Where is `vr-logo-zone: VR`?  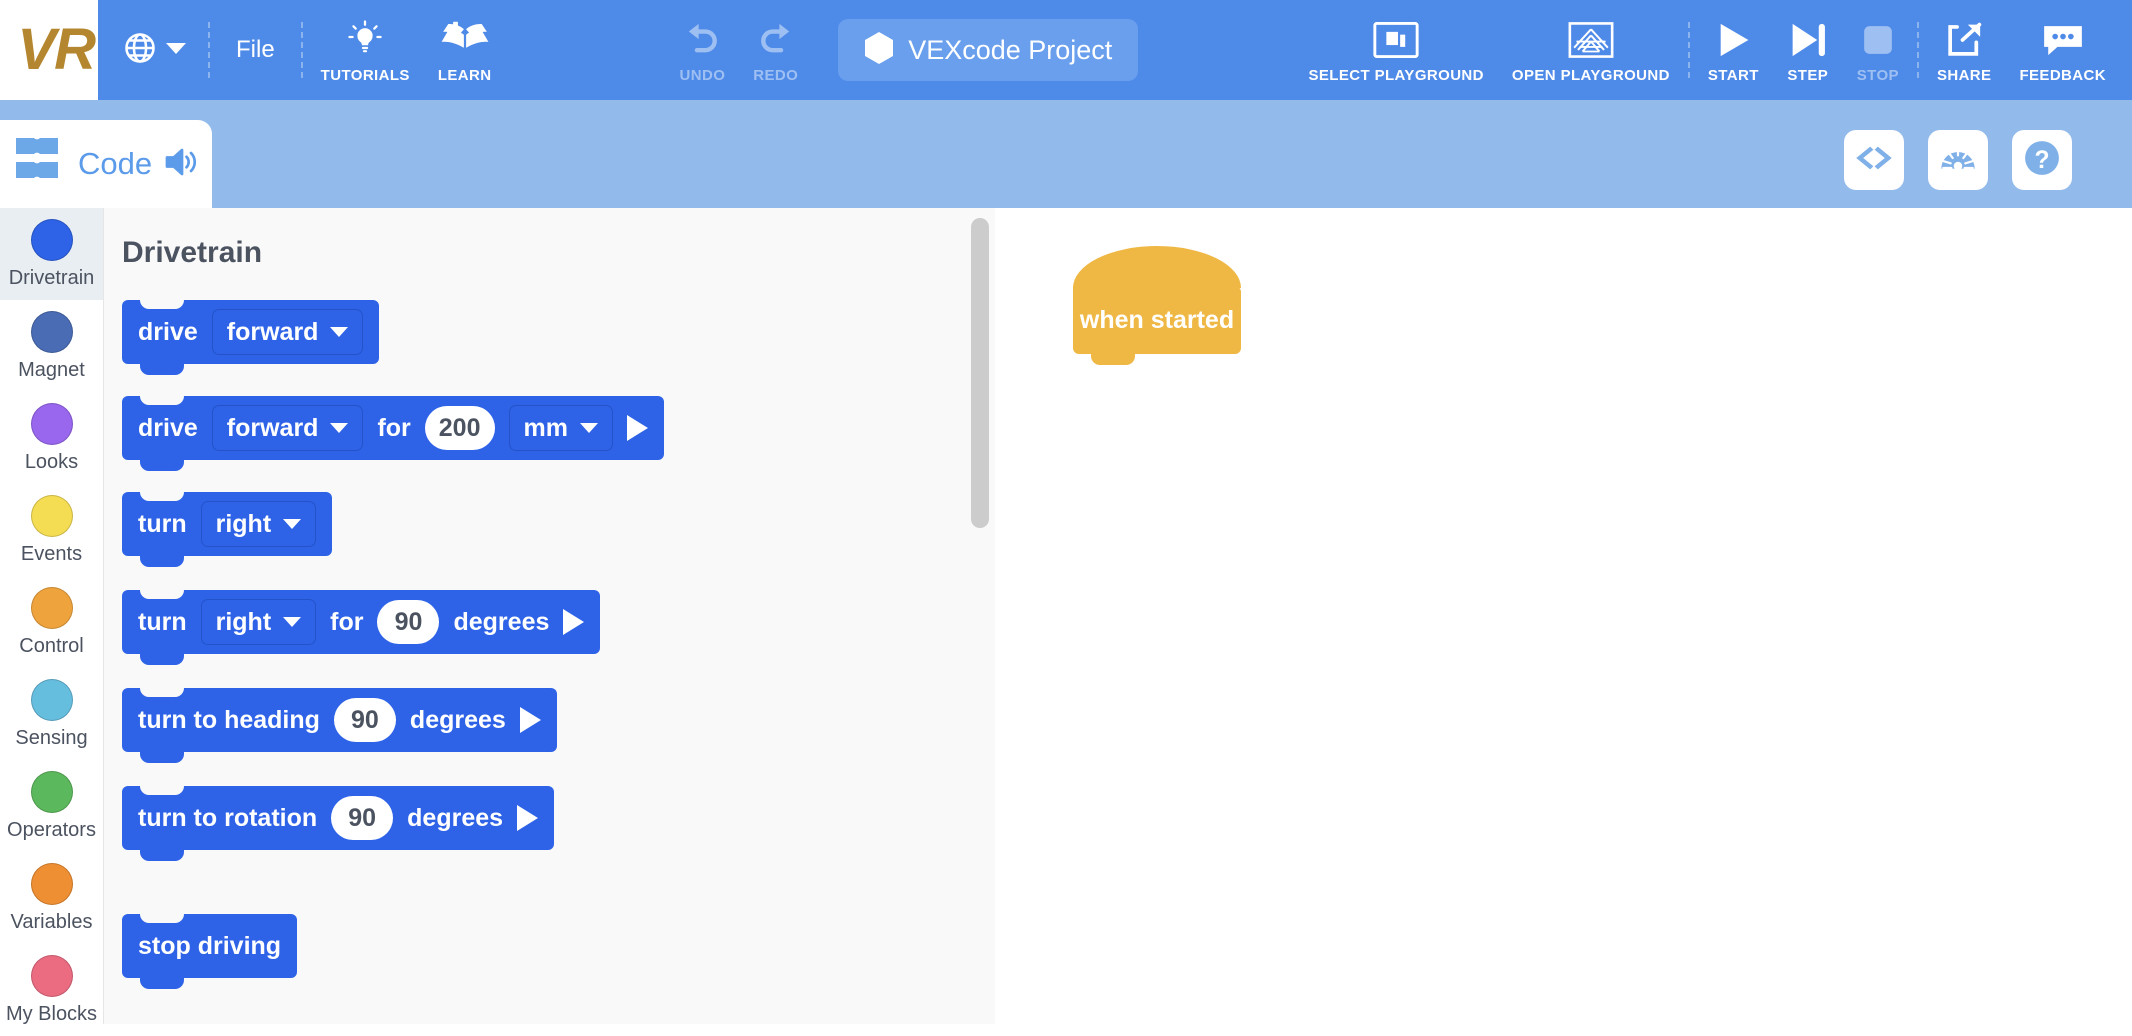
vr-logo-zone: VR is located at coordinates (49, 50).